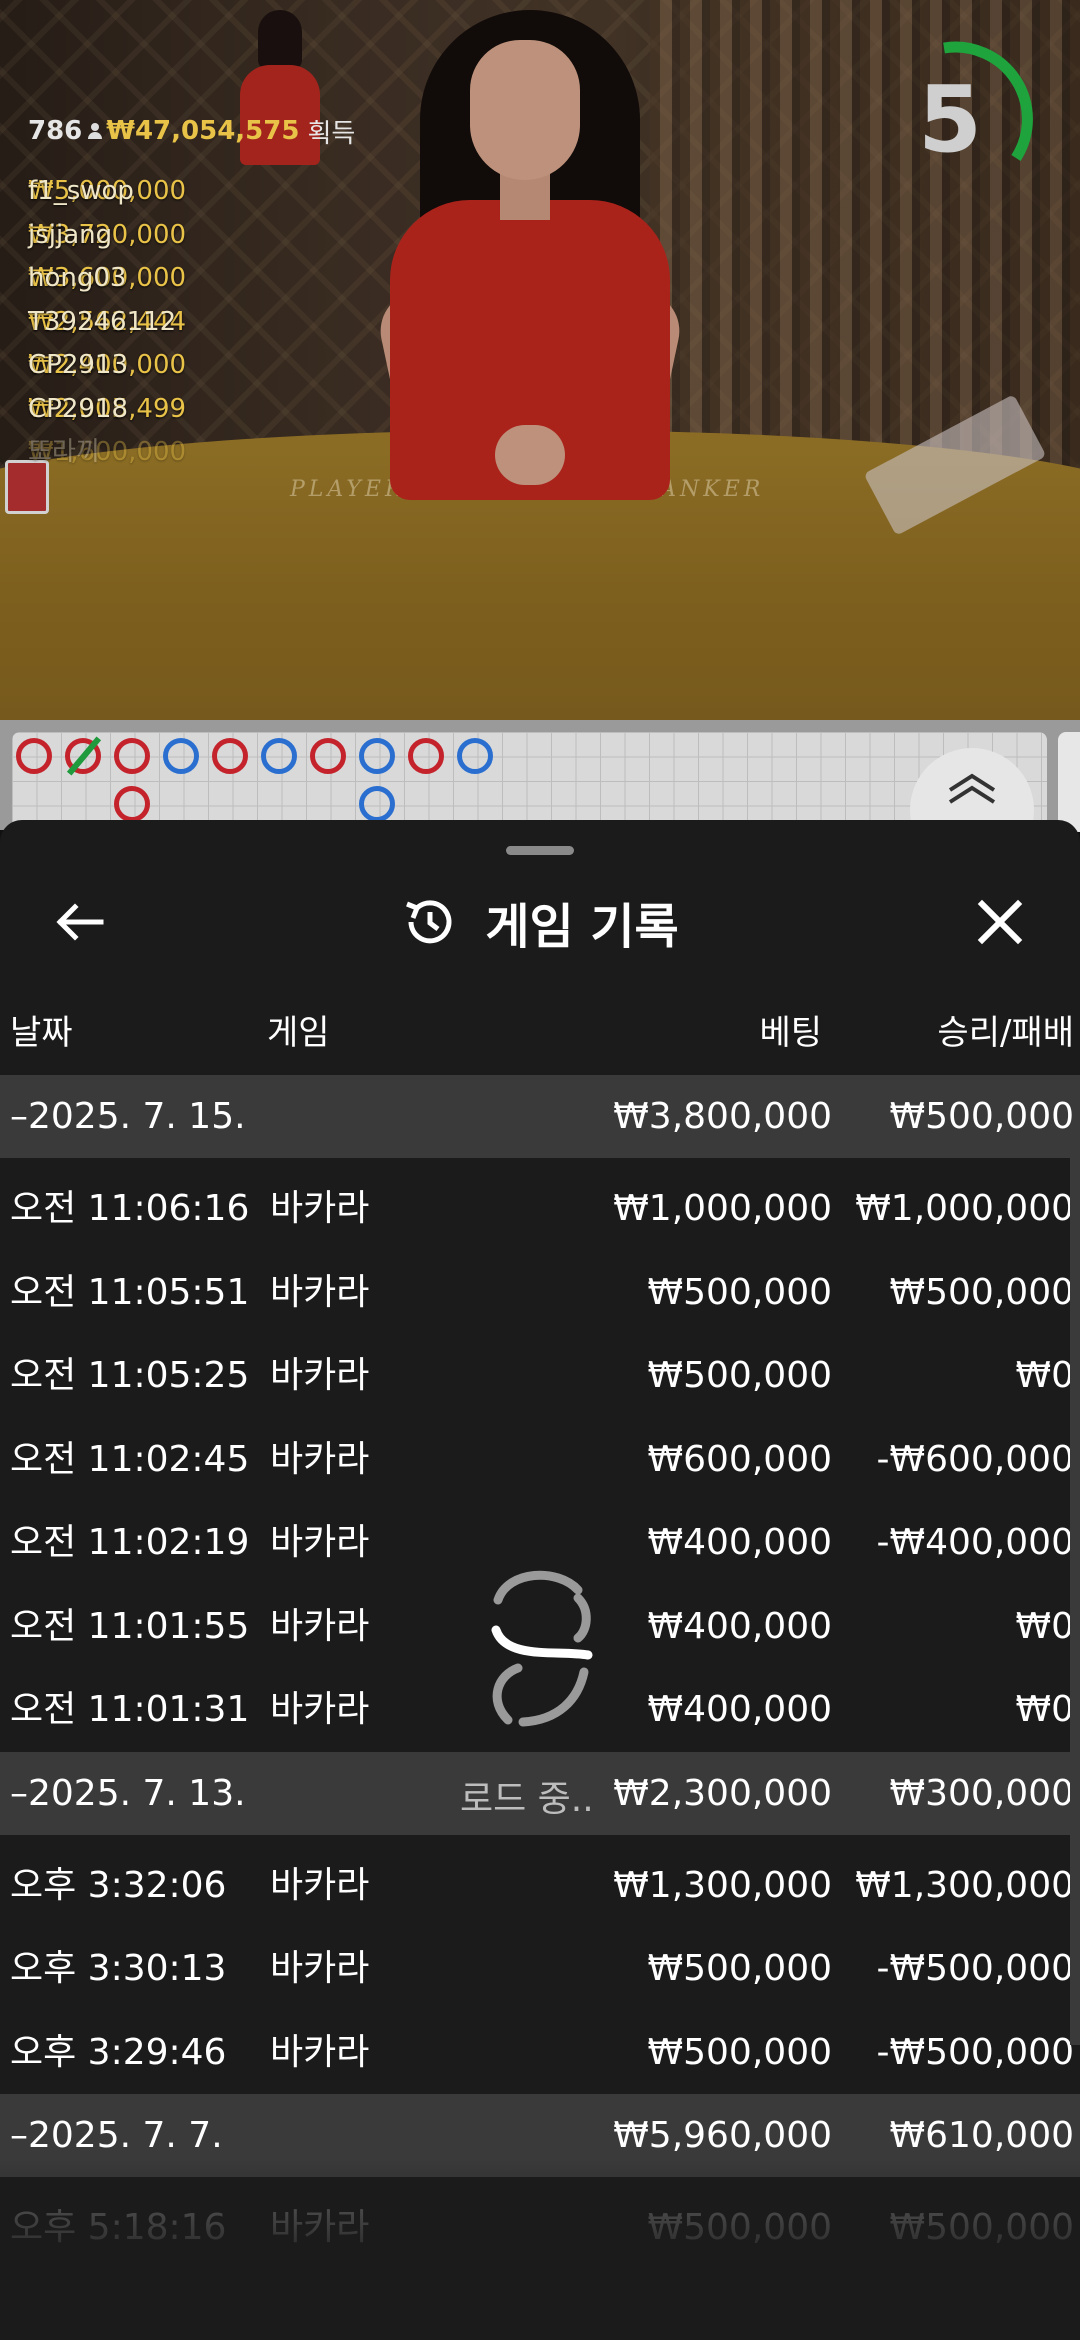  I want to click on row-bet: ₩600,000, so click(739, 1459).